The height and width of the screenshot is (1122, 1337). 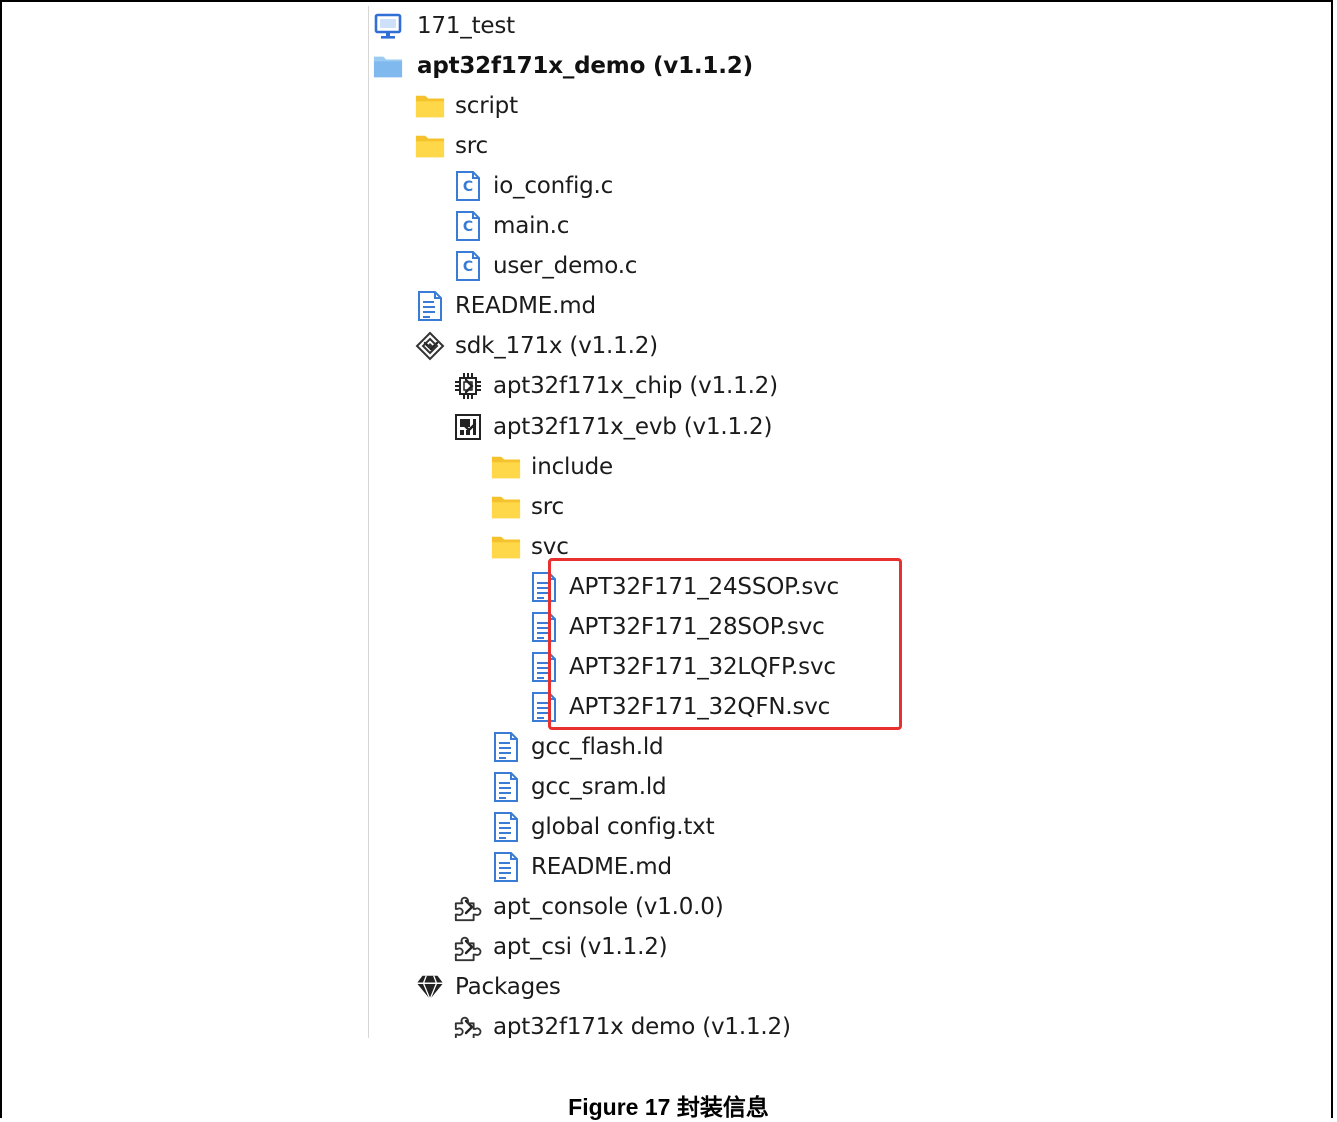 I want to click on tree-item: apt_console (v1.0.0), so click(x=649, y=907).